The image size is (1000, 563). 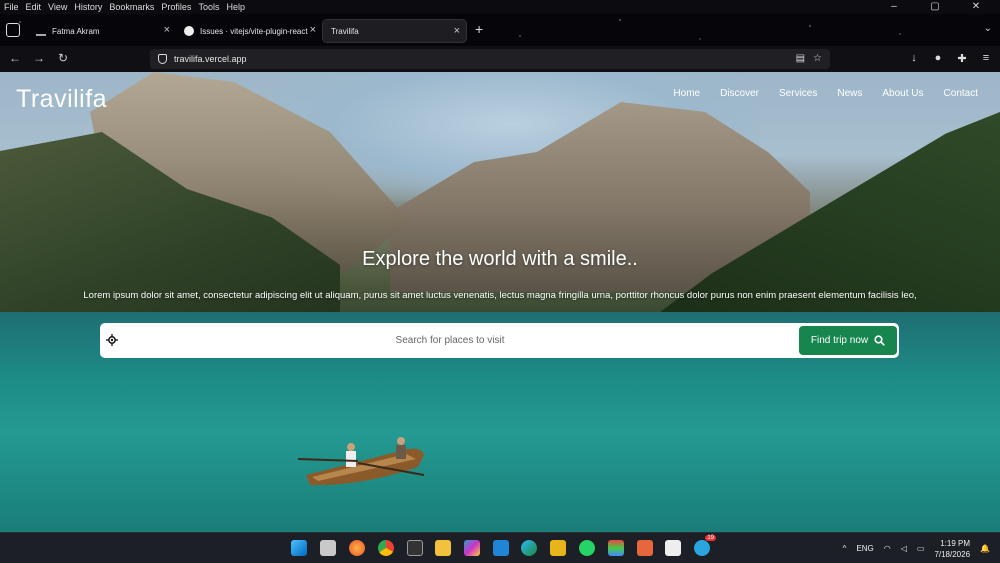 What do you see at coordinates (131, 7) in the screenshot?
I see `menu-bookmarks: Bookmarks` at bounding box center [131, 7].